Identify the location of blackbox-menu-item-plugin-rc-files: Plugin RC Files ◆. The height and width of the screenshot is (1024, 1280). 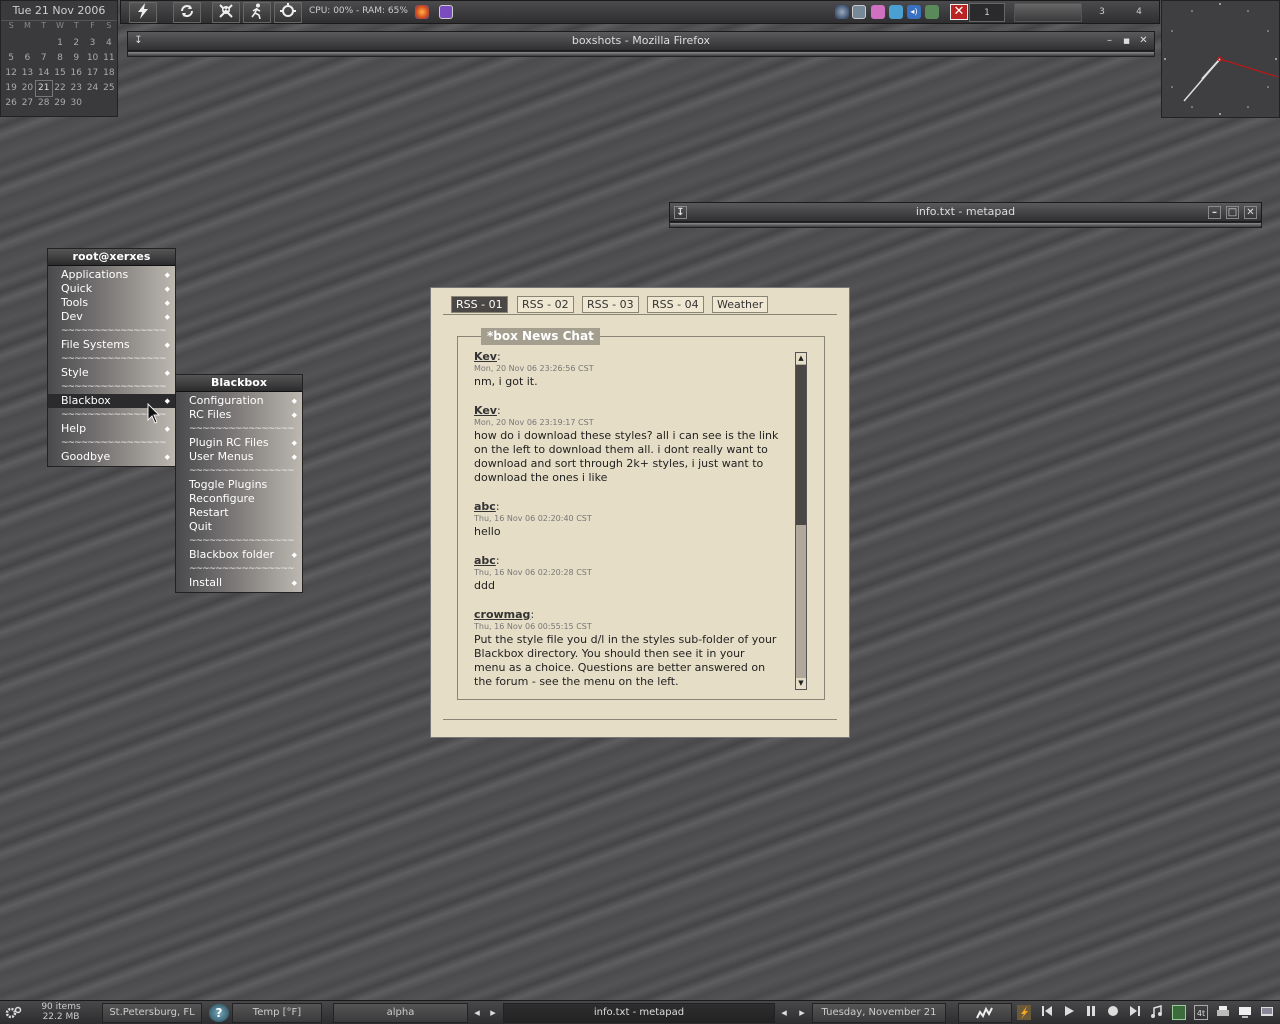
(239, 443).